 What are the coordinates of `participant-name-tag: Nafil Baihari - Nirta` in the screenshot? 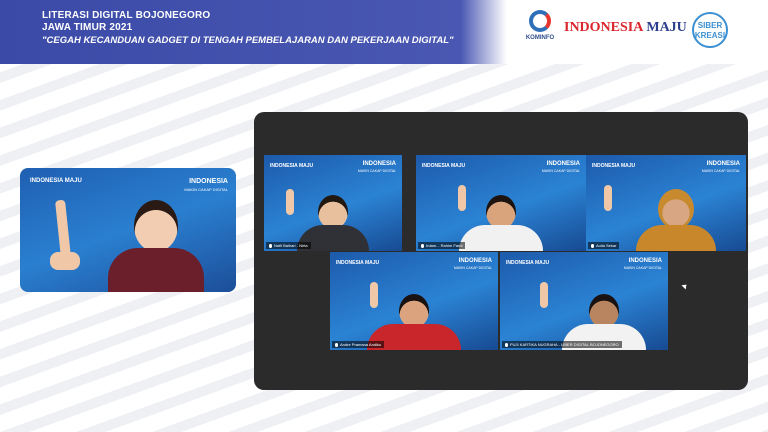 It's located at (288, 245).